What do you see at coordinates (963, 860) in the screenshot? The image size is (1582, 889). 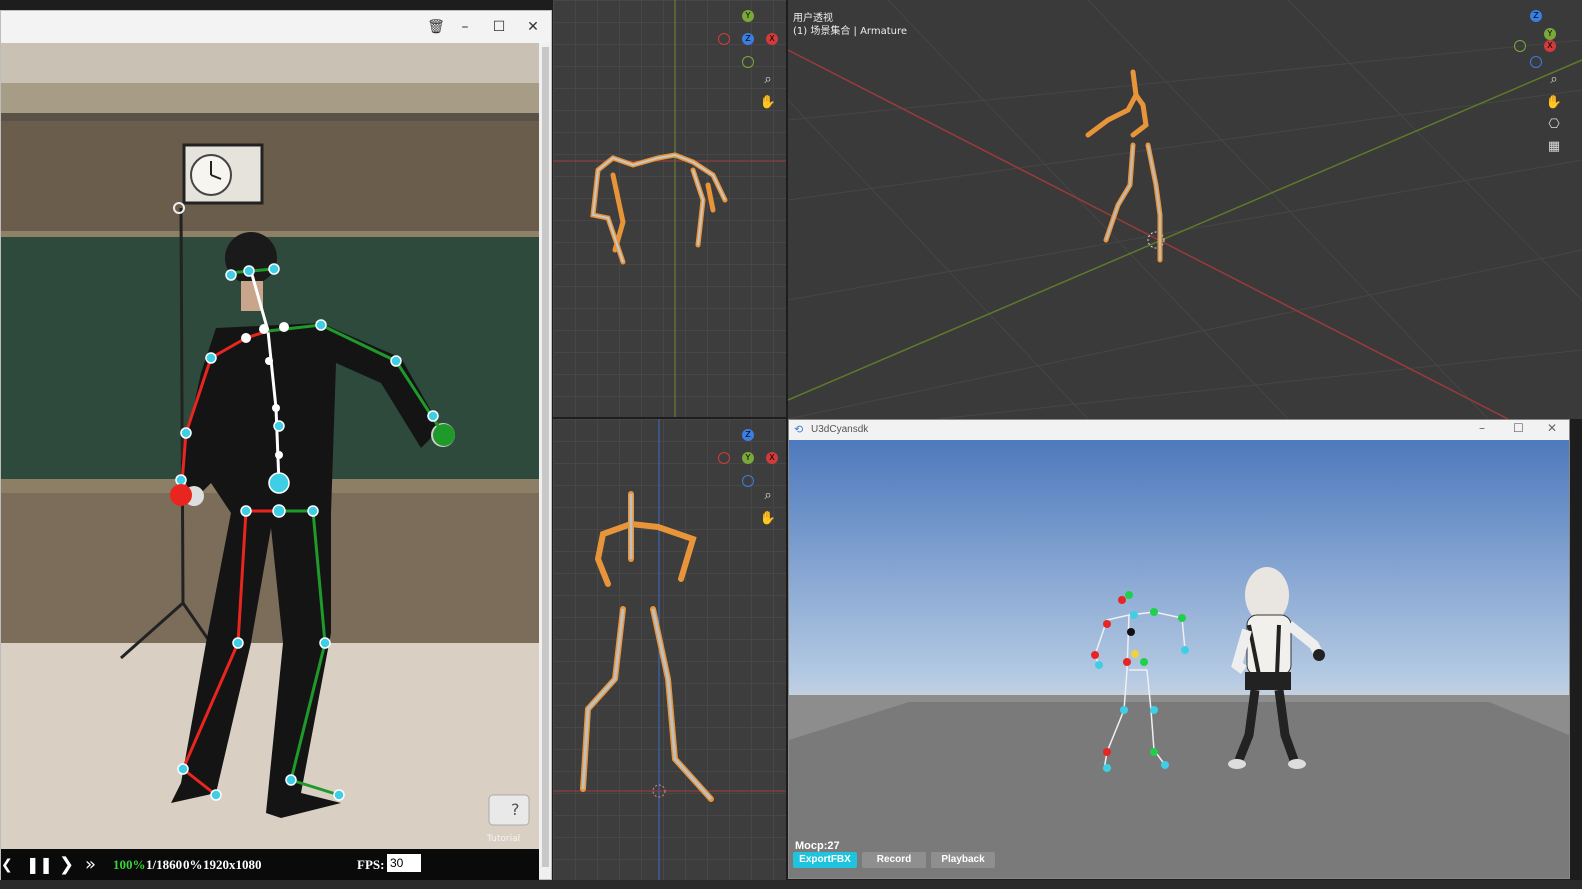 I see `playback-button: Playback` at bounding box center [963, 860].